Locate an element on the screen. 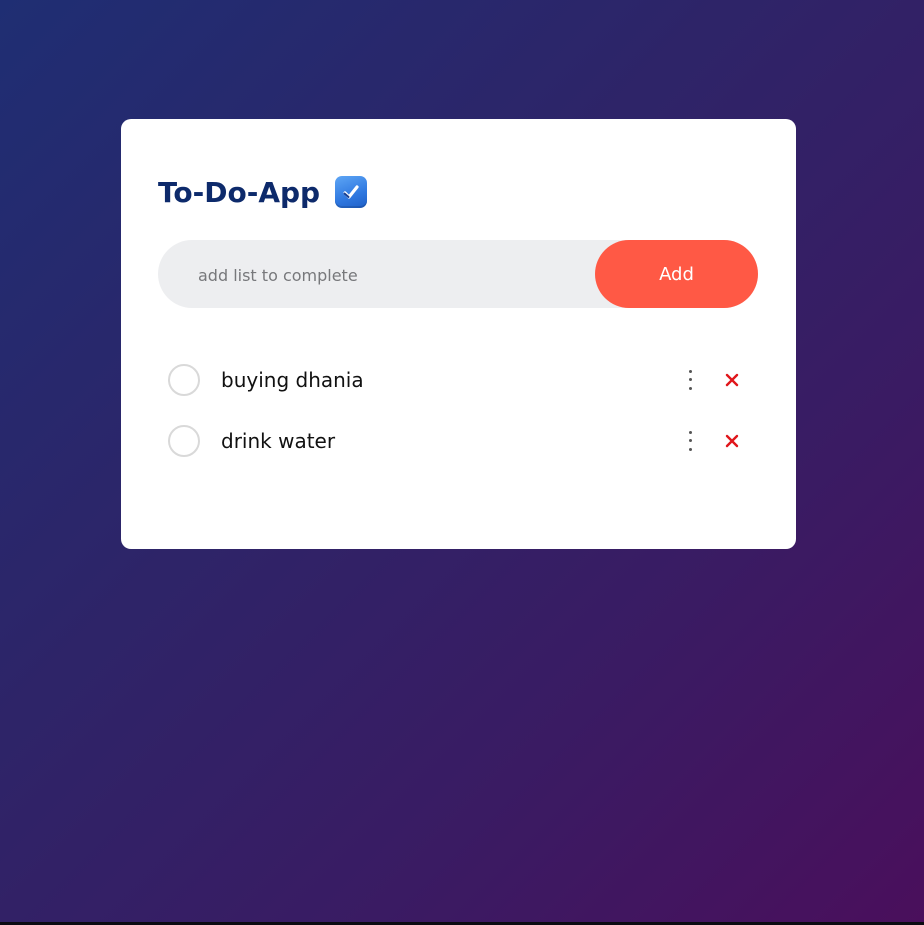 The image size is (924, 925). task-input is located at coordinates (388, 275).